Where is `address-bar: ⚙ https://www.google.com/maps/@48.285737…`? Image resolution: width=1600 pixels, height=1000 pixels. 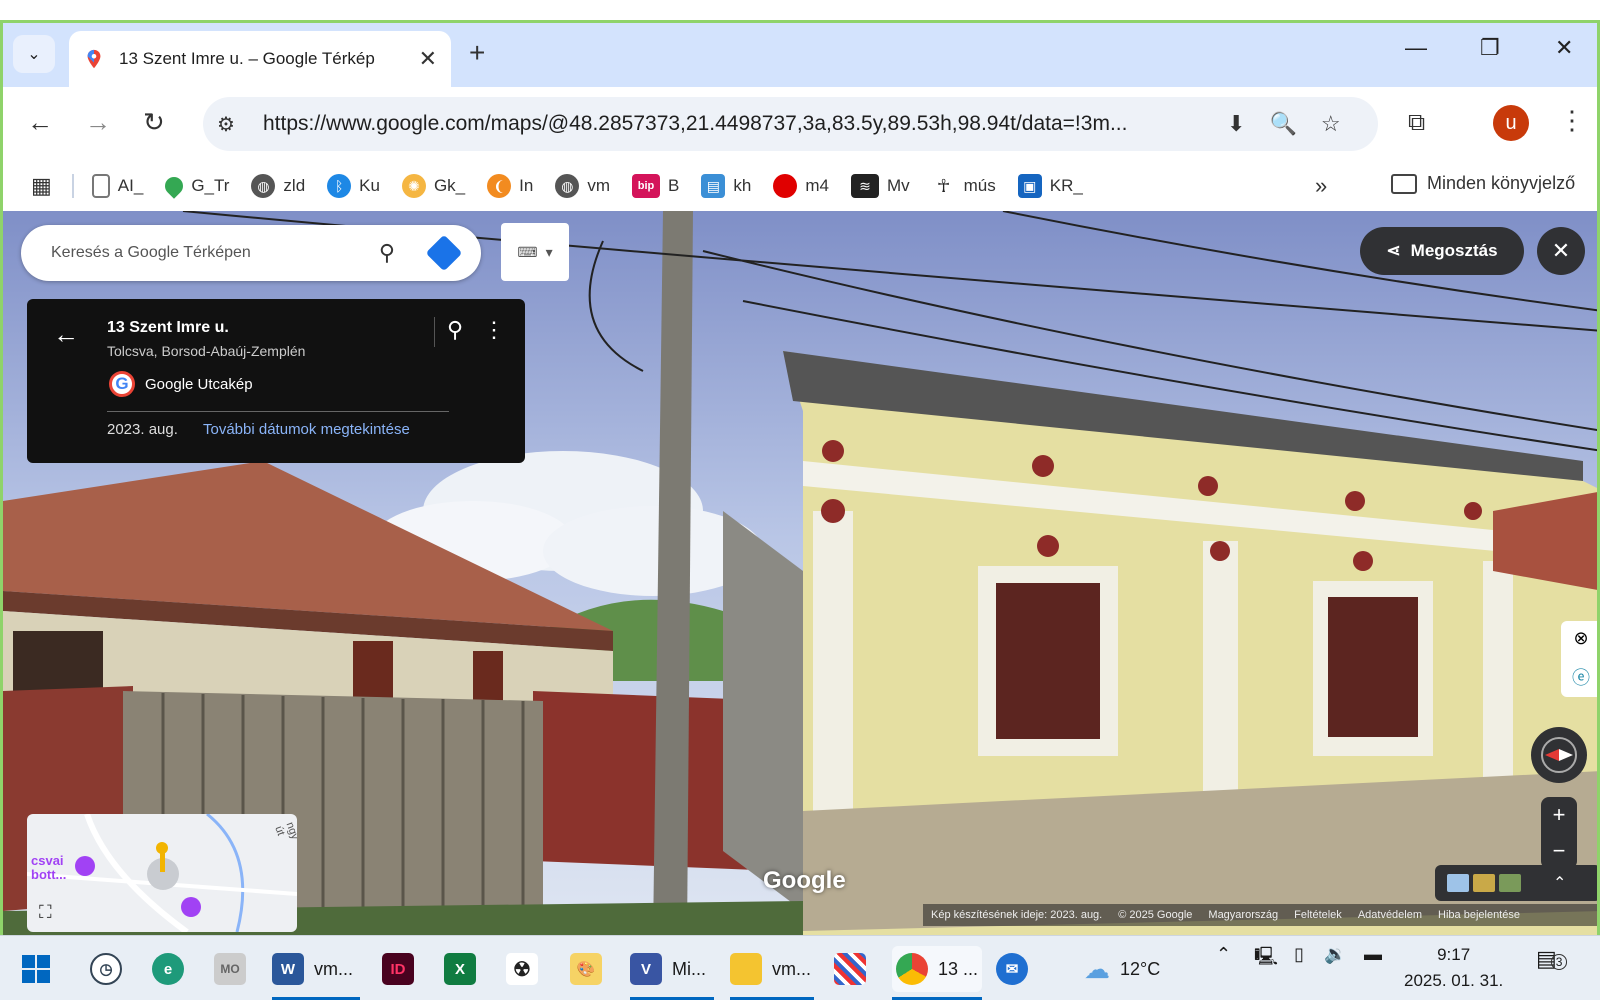 address-bar: ⚙ https://www.google.com/maps/@48.285737… is located at coordinates (790, 124).